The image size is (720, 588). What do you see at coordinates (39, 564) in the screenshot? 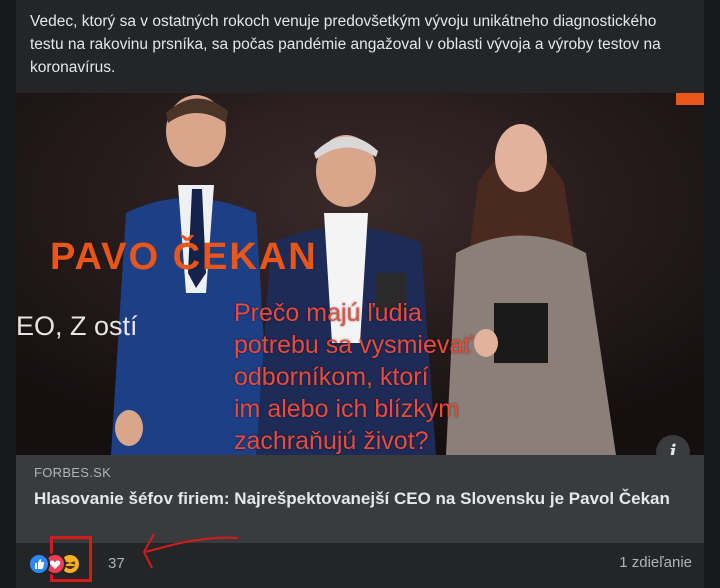
I see `like-icon` at bounding box center [39, 564].